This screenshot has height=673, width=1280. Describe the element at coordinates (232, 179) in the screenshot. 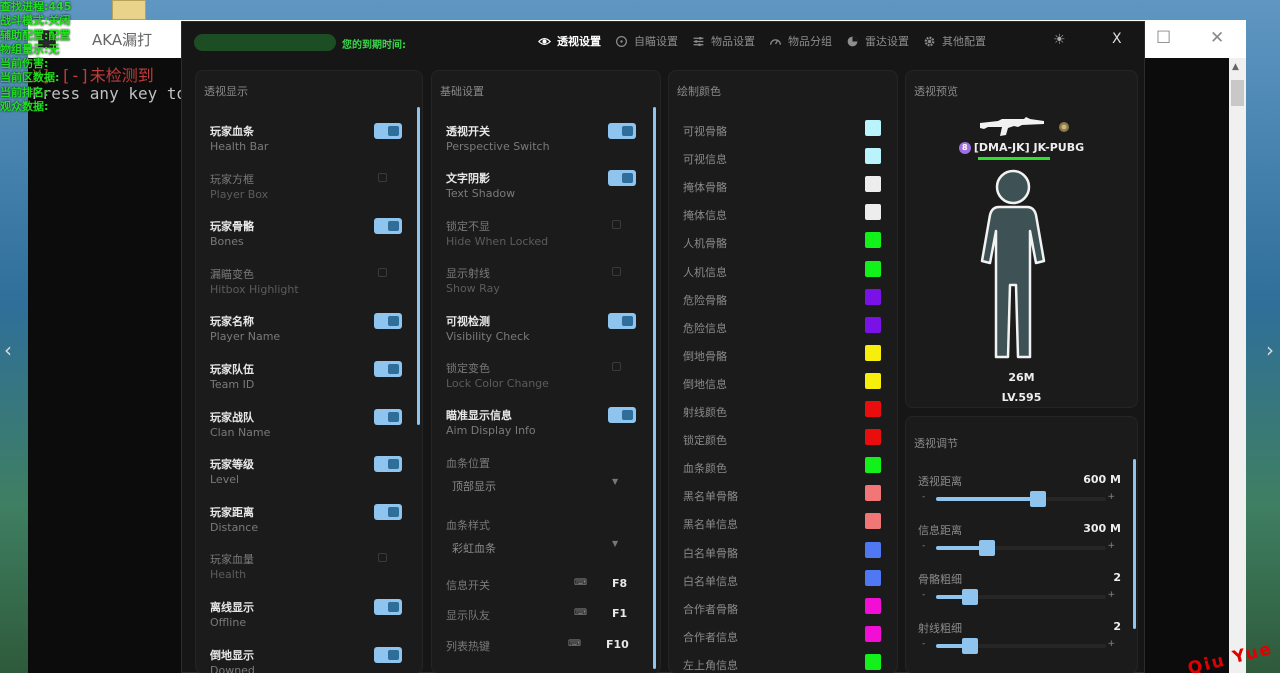

I see `setting-label: 玩家方框` at that location.